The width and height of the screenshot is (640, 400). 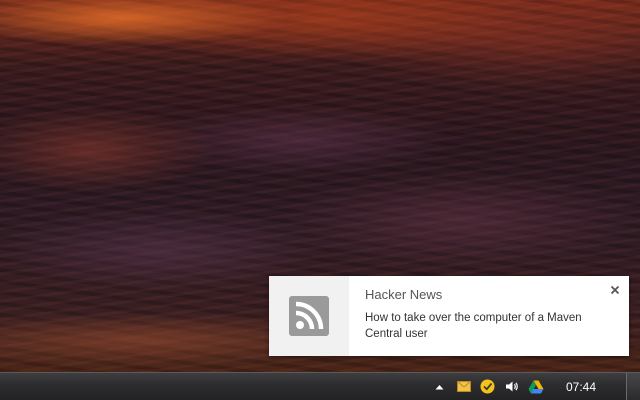 I want to click on mail-icon, so click(x=463, y=386).